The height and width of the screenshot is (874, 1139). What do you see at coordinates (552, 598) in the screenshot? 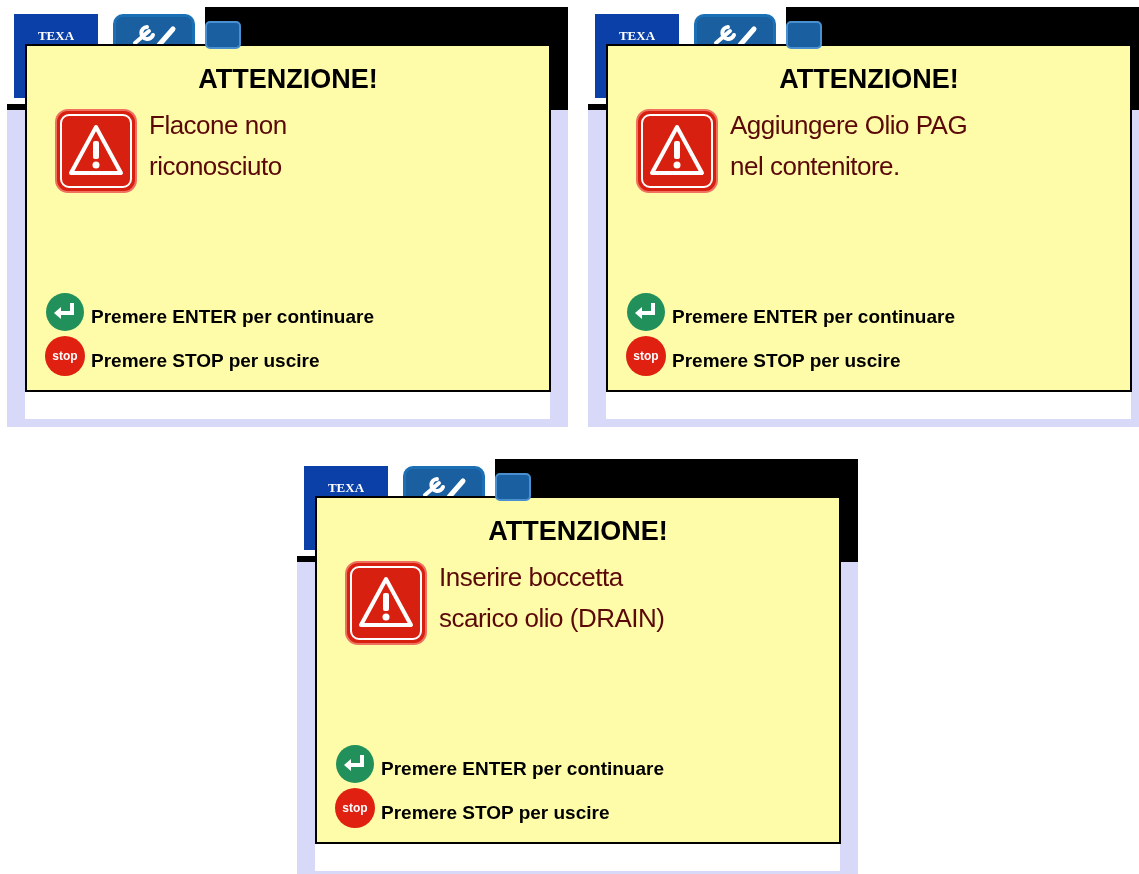
I see `warning-message: Inserire boccetta scarico olio (DRAIN)` at bounding box center [552, 598].